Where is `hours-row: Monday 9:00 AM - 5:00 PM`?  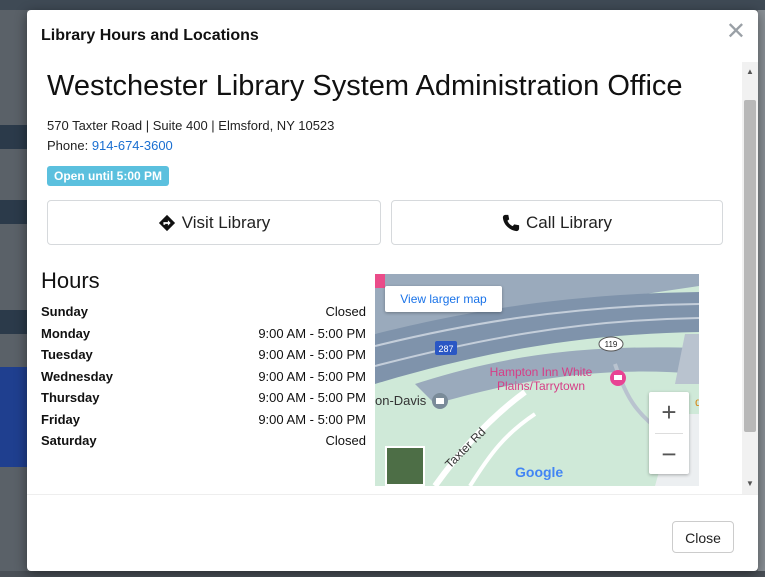
hours-row: Monday 9:00 AM - 5:00 PM is located at coordinates (203, 337).